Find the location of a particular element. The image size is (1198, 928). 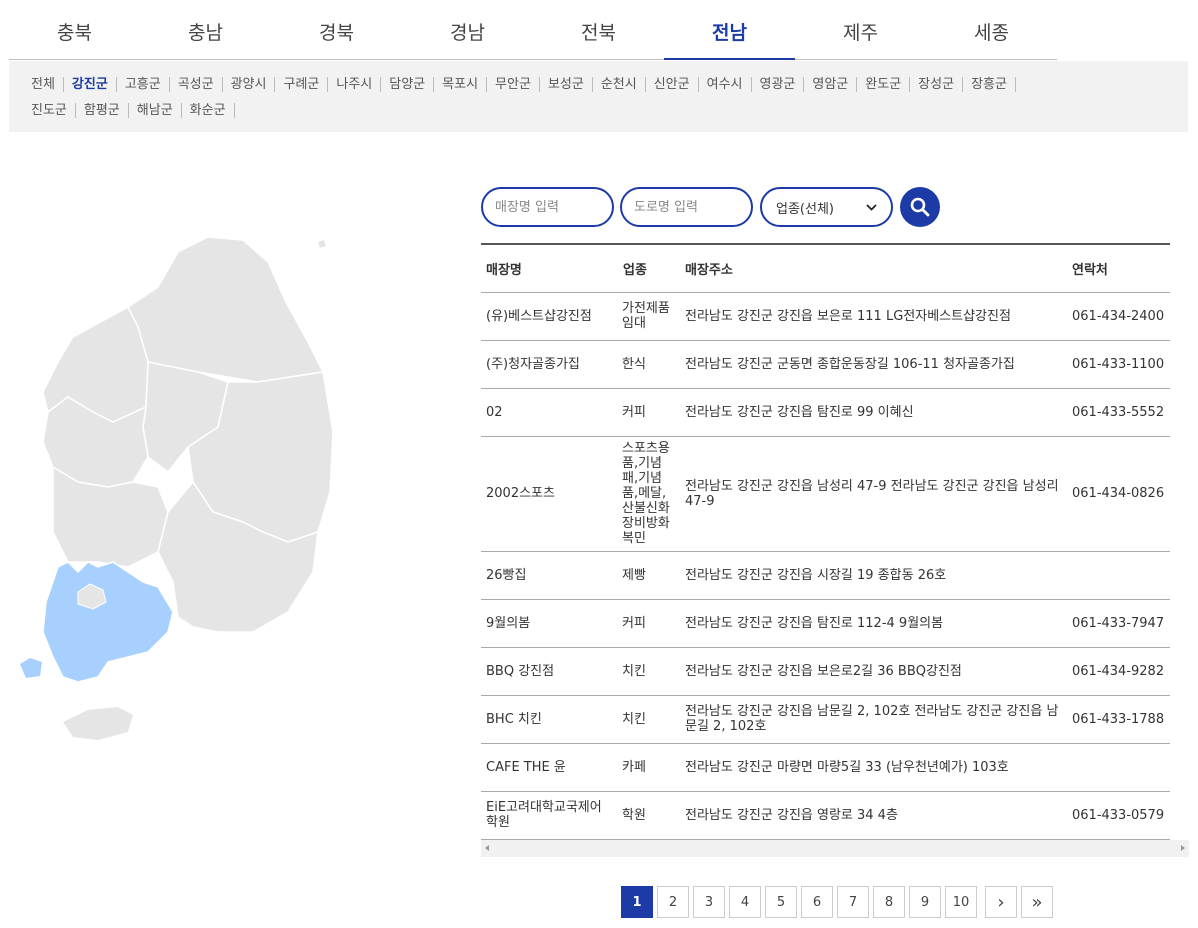

district-filter-item: 해남군 is located at coordinates (155, 110).